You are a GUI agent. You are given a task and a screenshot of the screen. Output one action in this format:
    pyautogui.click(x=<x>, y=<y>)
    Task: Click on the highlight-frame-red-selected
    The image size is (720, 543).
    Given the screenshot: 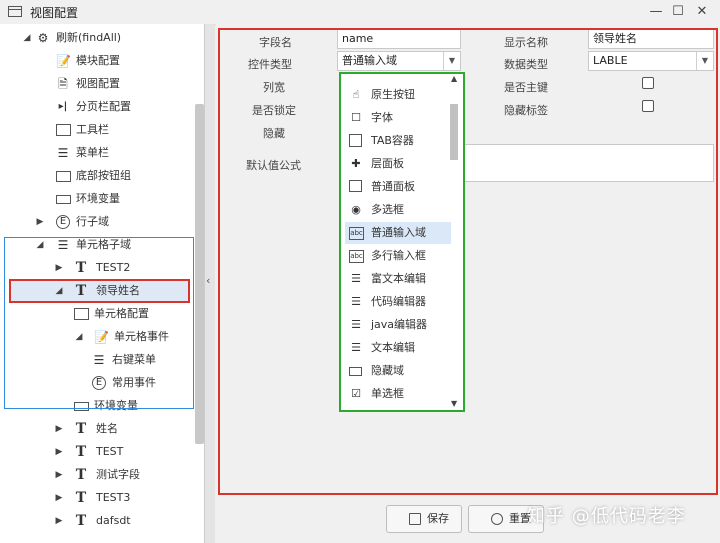 What is the action you would take?
    pyautogui.click(x=99, y=291)
    